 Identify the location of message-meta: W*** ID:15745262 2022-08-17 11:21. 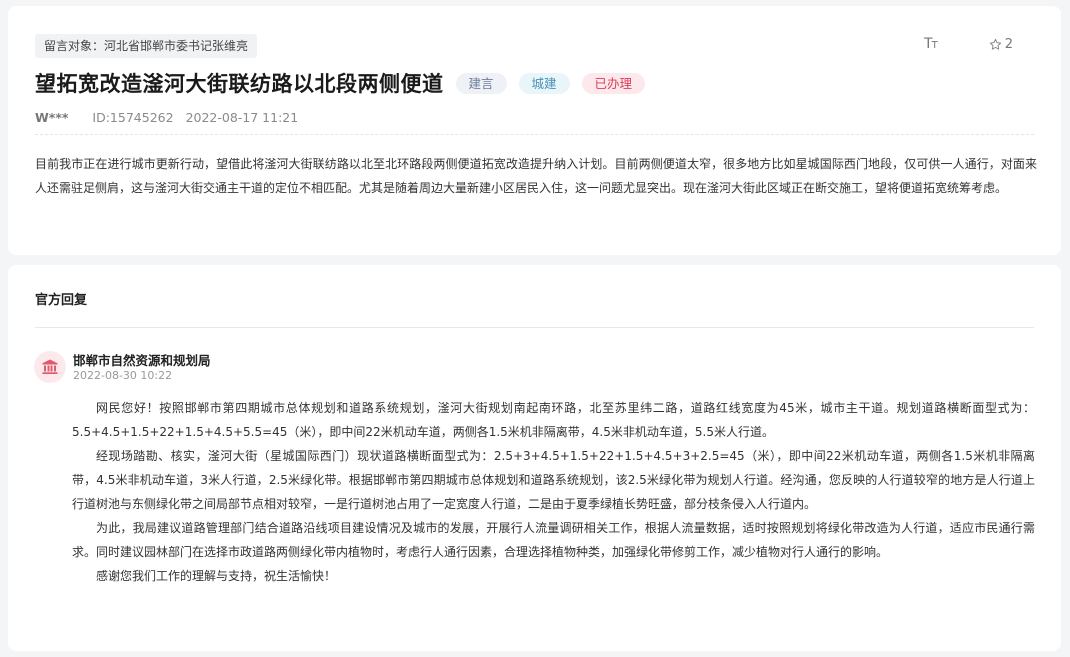
(166, 117).